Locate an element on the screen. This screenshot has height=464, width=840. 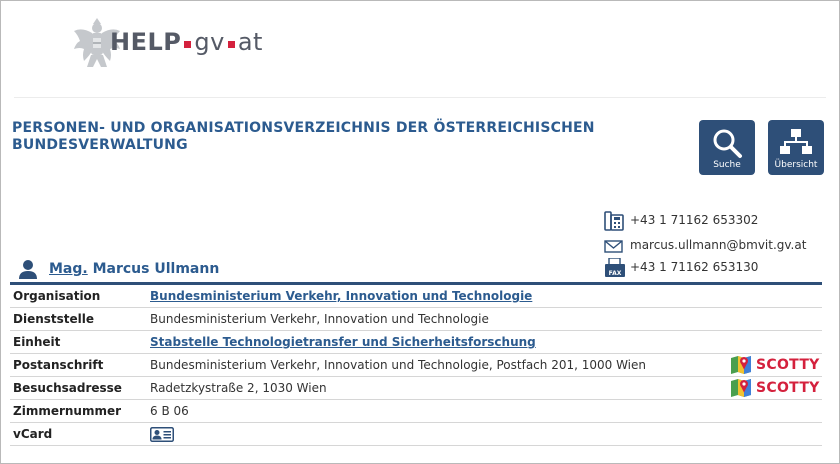
overview-button-label: Übersicht is located at coordinates (796, 165).